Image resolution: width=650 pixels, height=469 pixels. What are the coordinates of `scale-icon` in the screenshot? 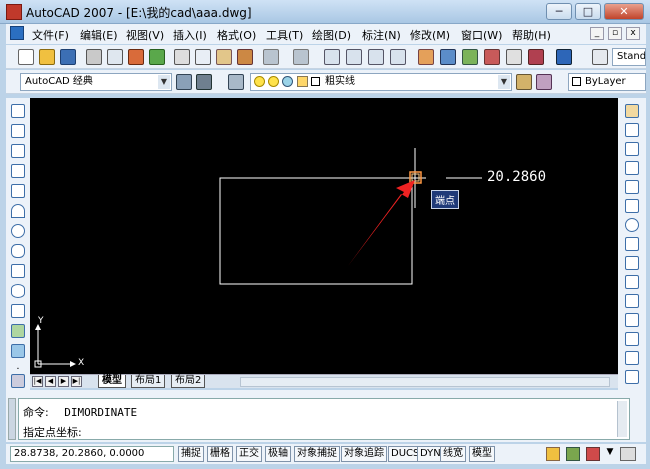 It's located at (632, 244).